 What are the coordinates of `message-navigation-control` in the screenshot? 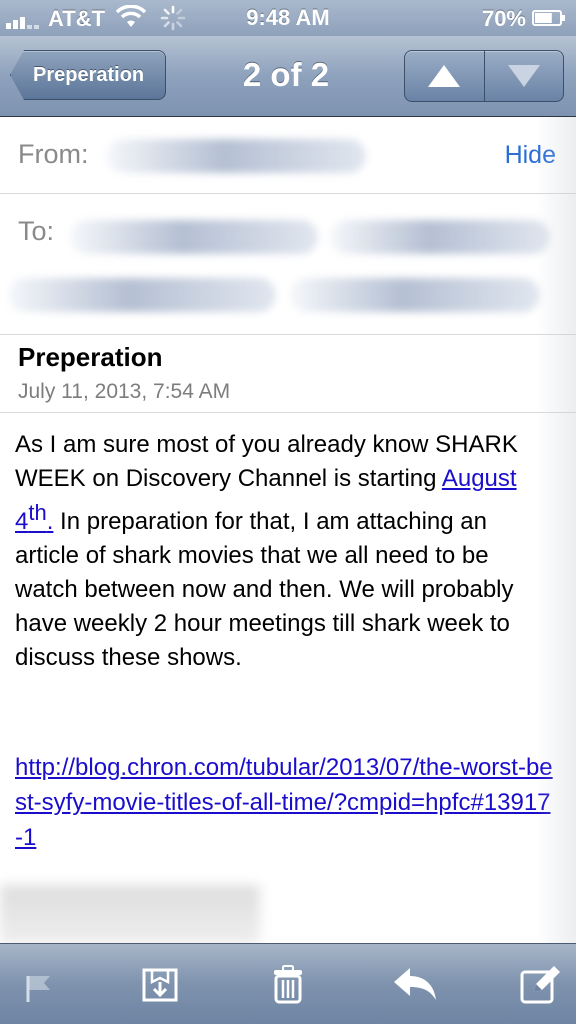 It's located at (484, 76).